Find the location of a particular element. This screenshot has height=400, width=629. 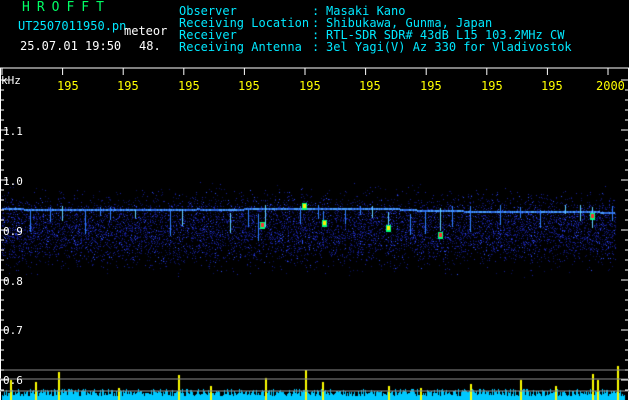

time-tick-3: 195 is located at coordinates (189, 86).